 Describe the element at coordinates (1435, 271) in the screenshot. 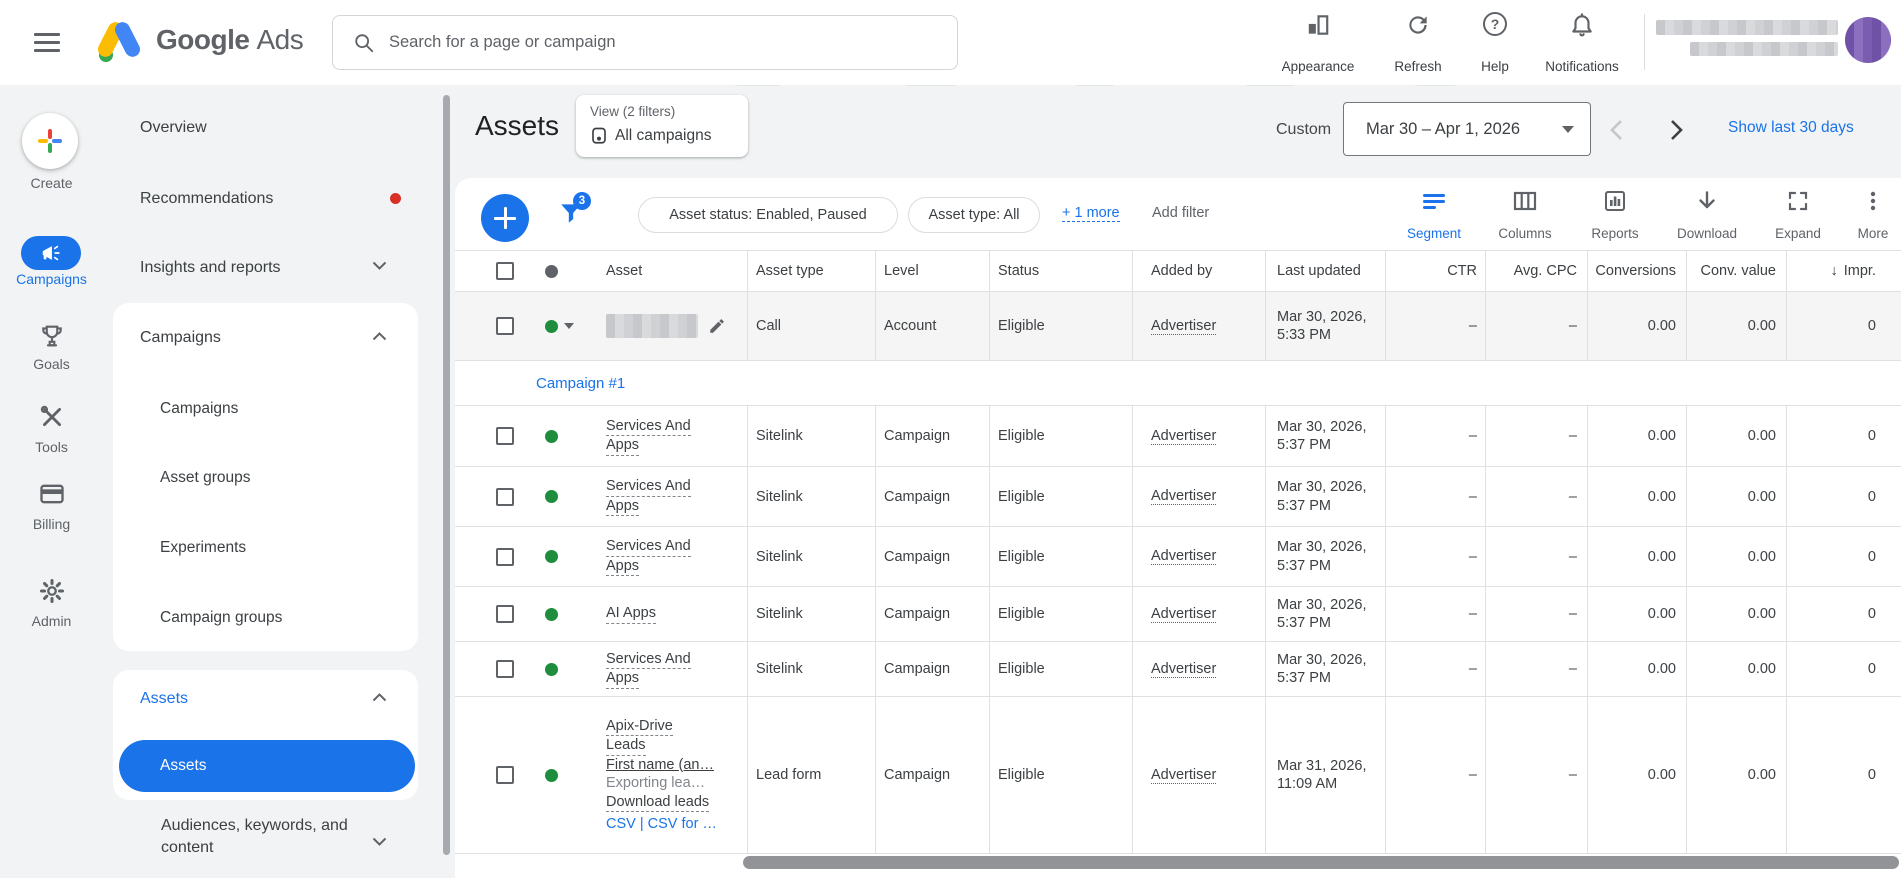

I see `column-header-ctr: CTR` at that location.